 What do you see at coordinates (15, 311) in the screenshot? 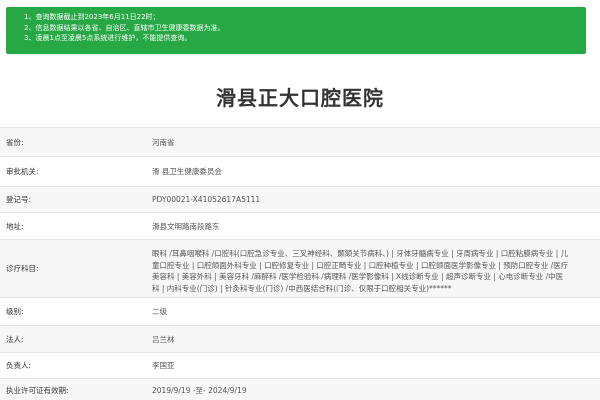
I see `grade-label: 级别:` at bounding box center [15, 311].